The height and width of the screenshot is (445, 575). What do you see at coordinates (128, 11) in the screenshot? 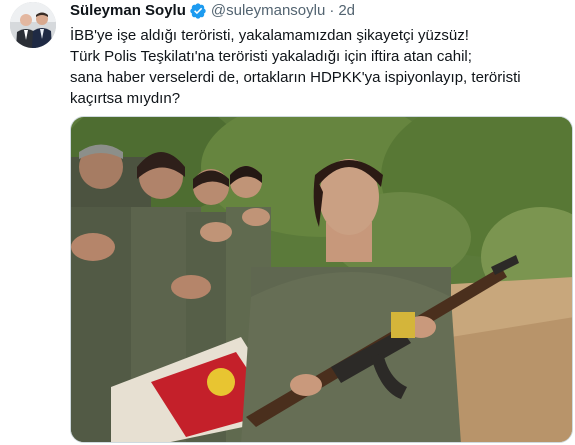
I see `author-display-name: Süleyman Soylu` at bounding box center [128, 11].